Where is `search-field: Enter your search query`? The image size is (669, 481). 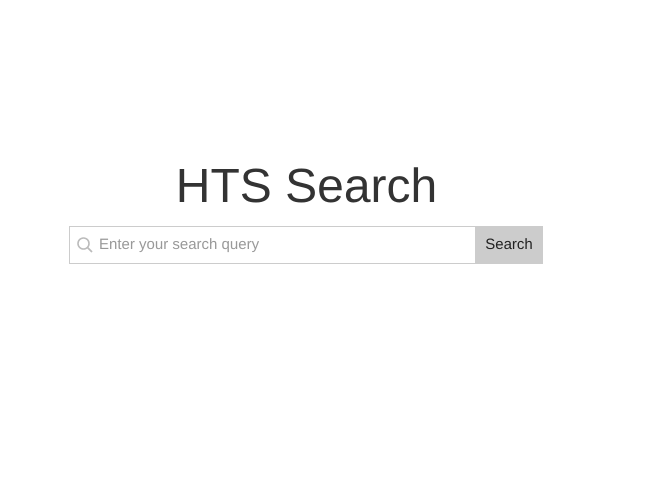
search-field: Enter your search query is located at coordinates (272, 245).